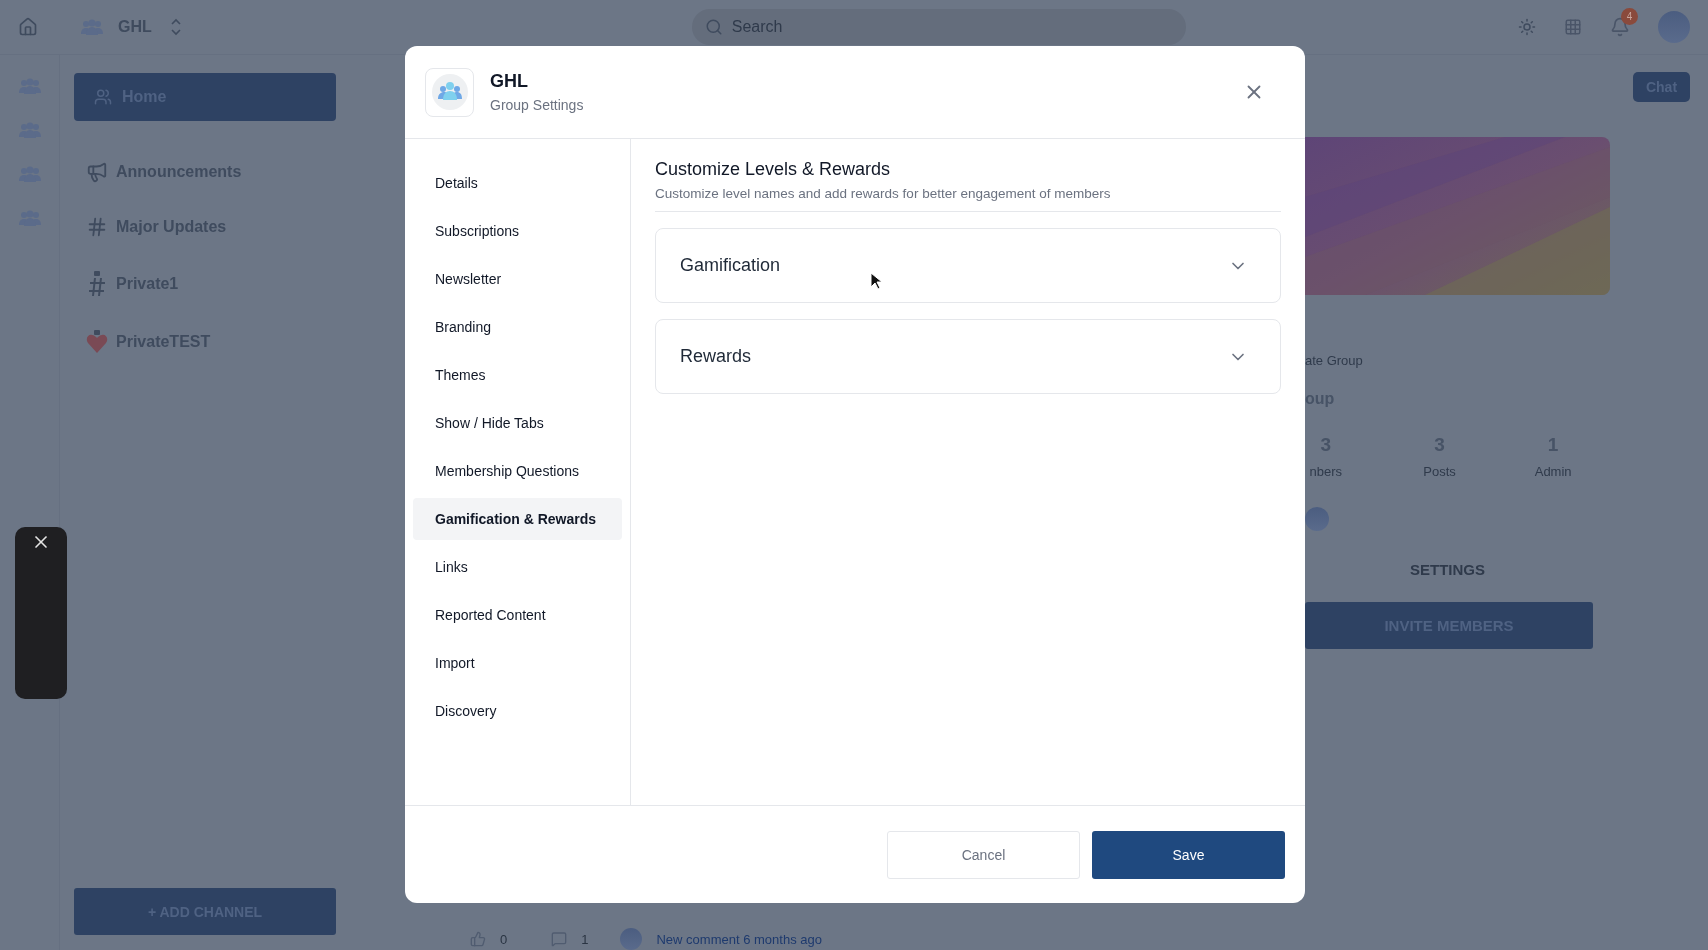 This screenshot has height=950, width=1708. What do you see at coordinates (968, 199) in the screenshot?
I see `section-subtitle: Customize level names and add rewards for better engagement of members` at bounding box center [968, 199].